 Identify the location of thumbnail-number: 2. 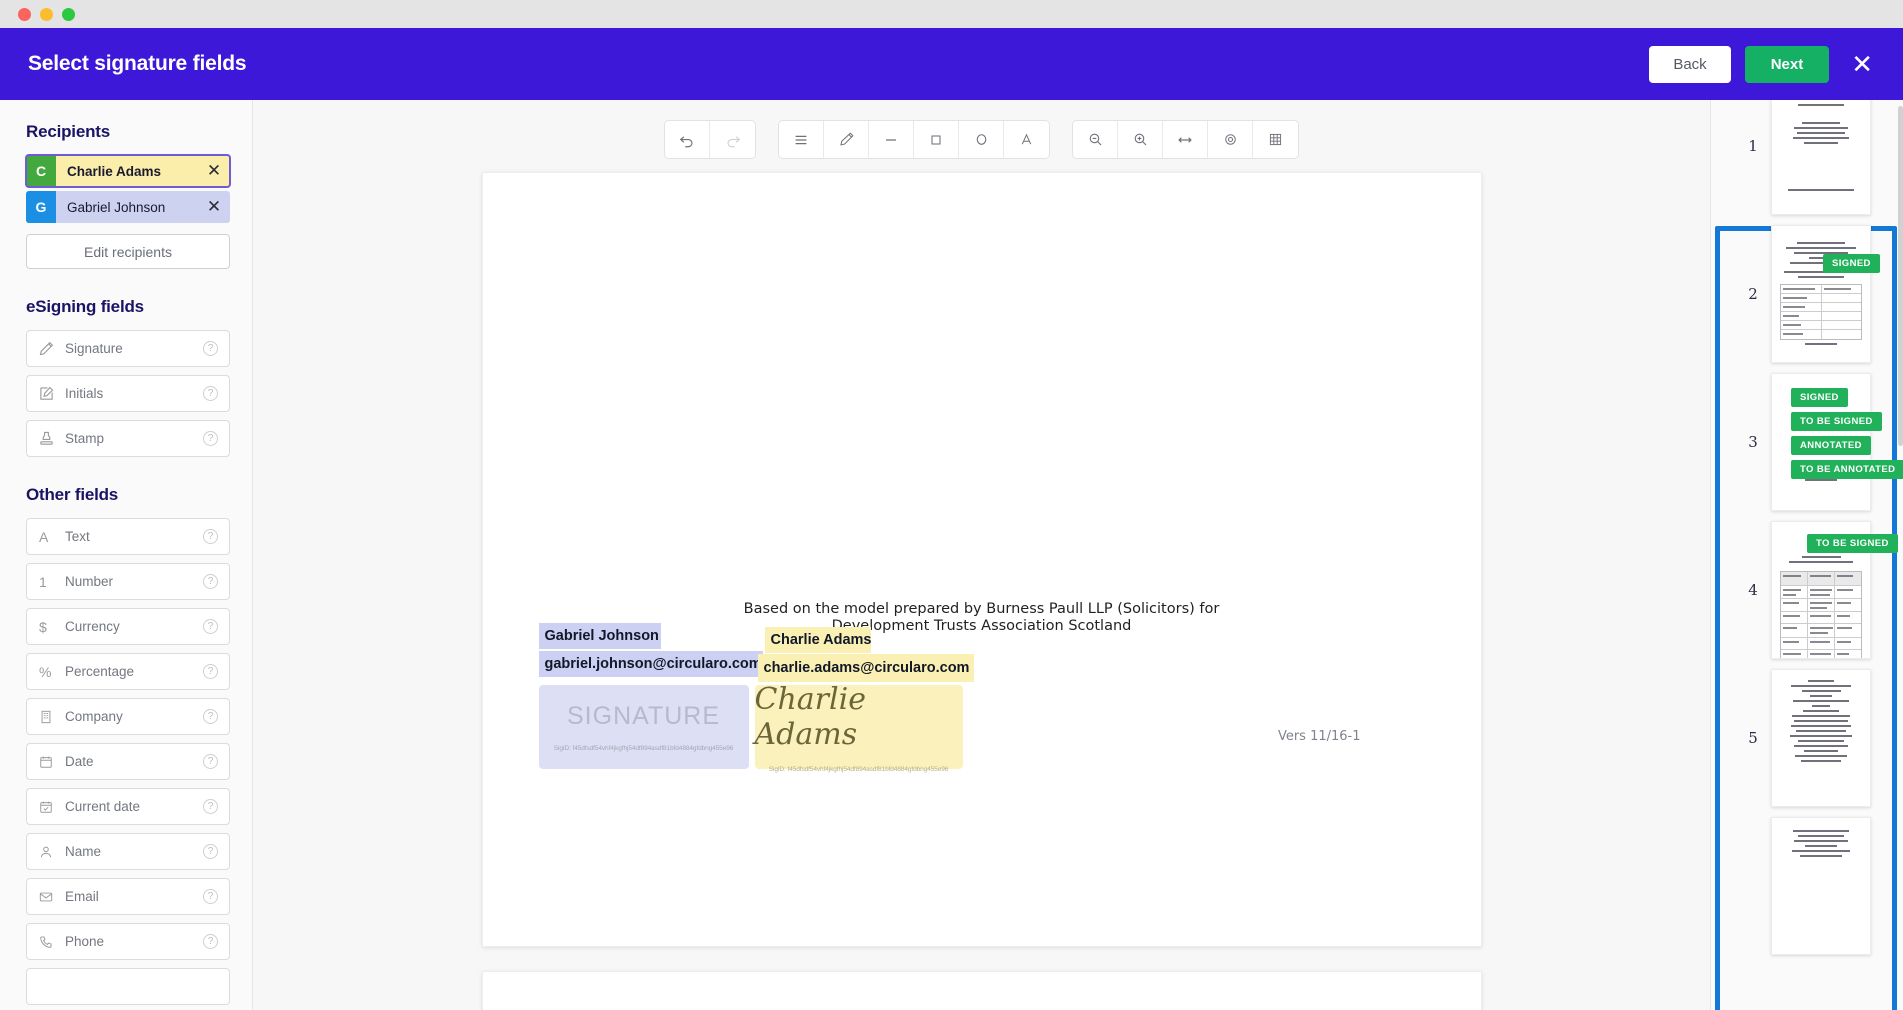
(1753, 294).